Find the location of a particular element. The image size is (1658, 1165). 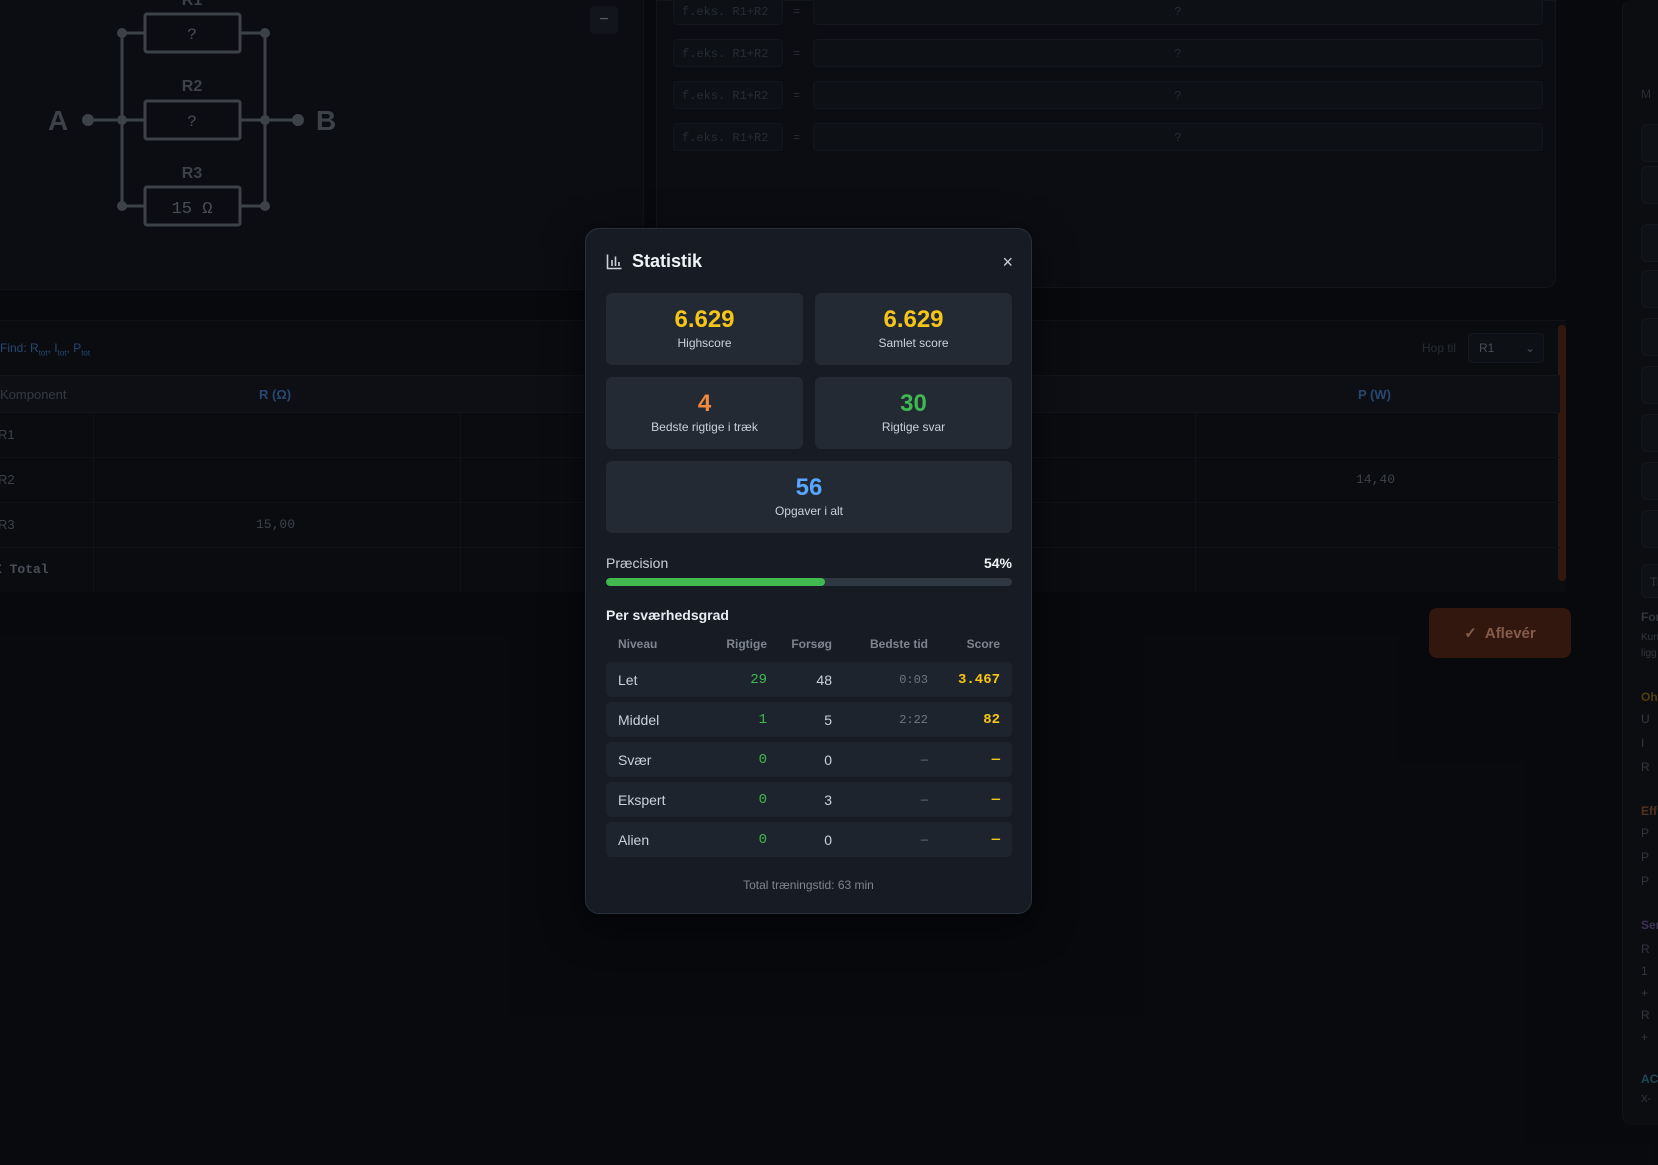

level-name: Svær is located at coordinates (635, 760).